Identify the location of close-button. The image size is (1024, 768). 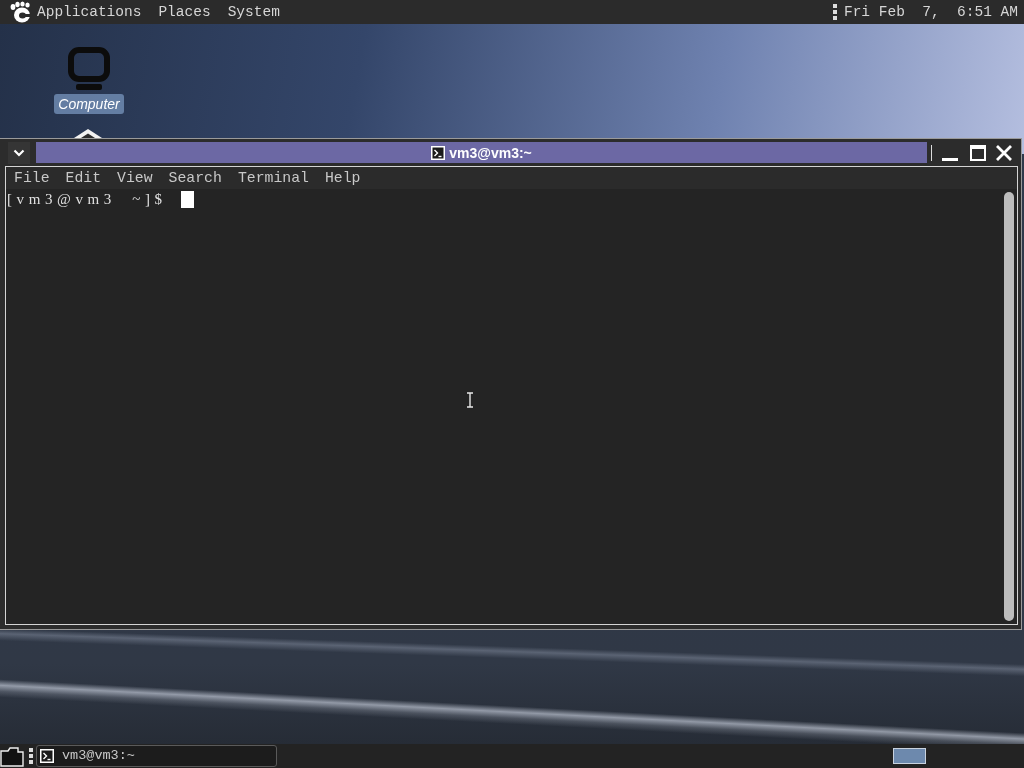
(1004, 152).